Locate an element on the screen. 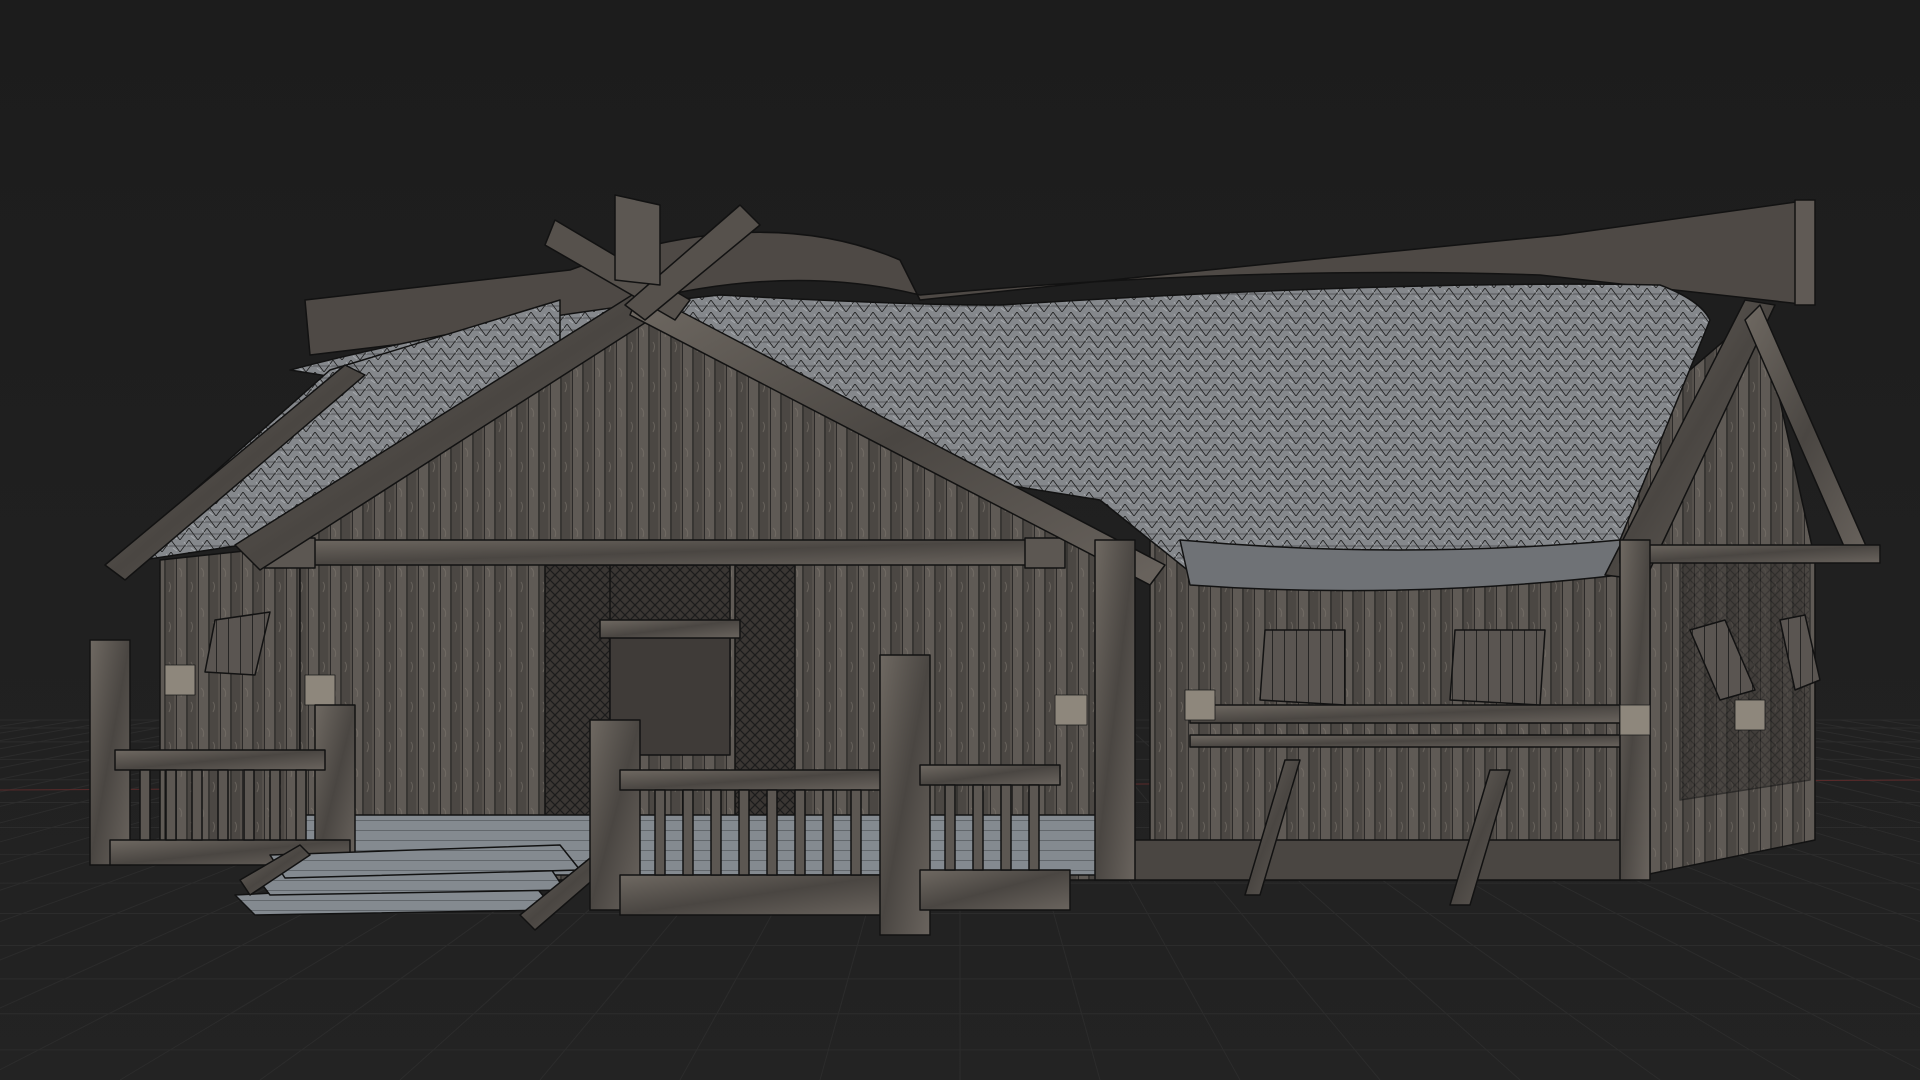 The image size is (1920, 1080). right-ridge-end is located at coordinates (1805, 252).